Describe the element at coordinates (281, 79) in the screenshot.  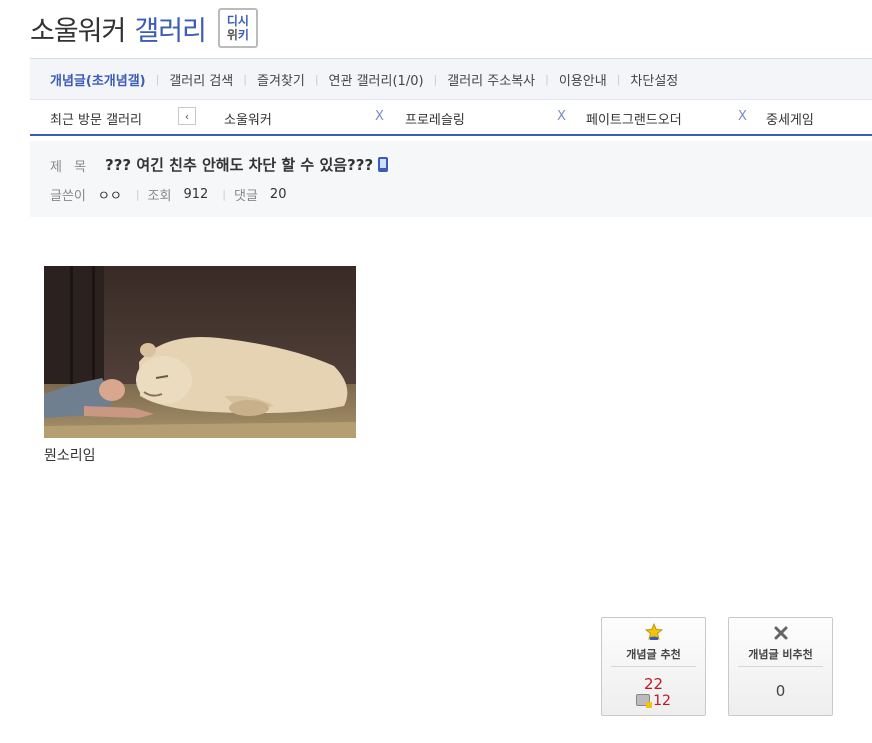
I see `menu-favorites: 즐겨찾기` at that location.